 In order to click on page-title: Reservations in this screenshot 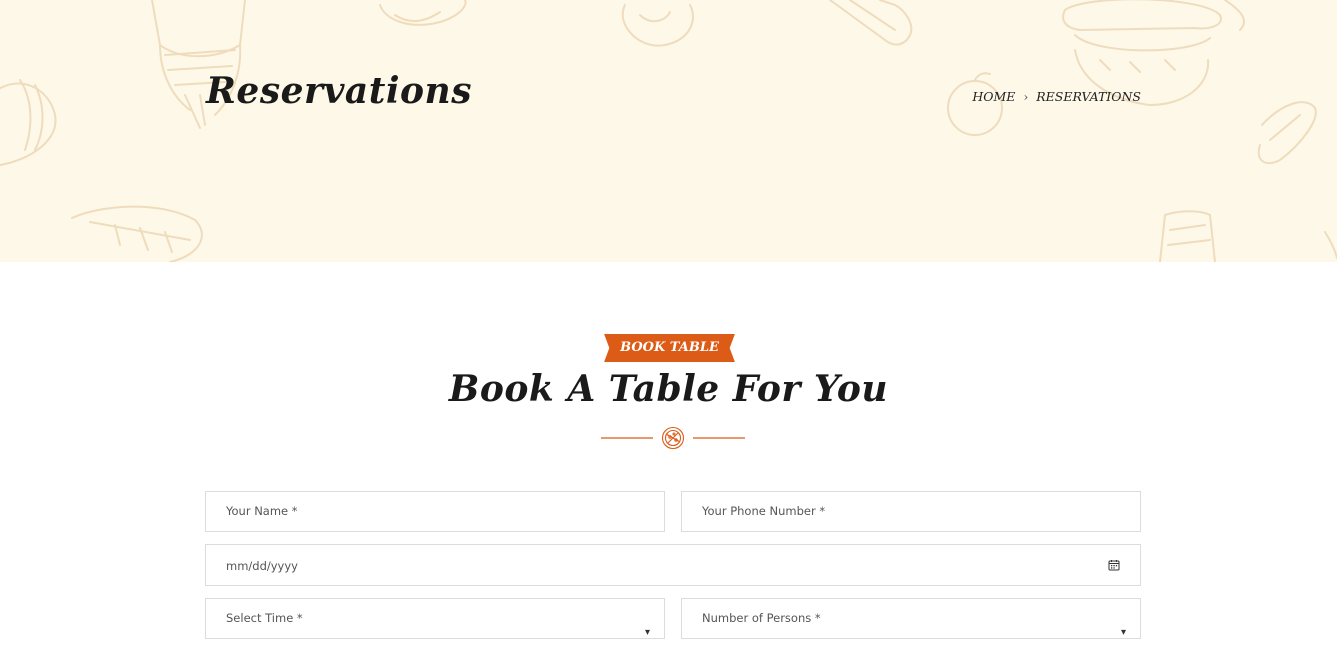, I will do `click(339, 91)`.